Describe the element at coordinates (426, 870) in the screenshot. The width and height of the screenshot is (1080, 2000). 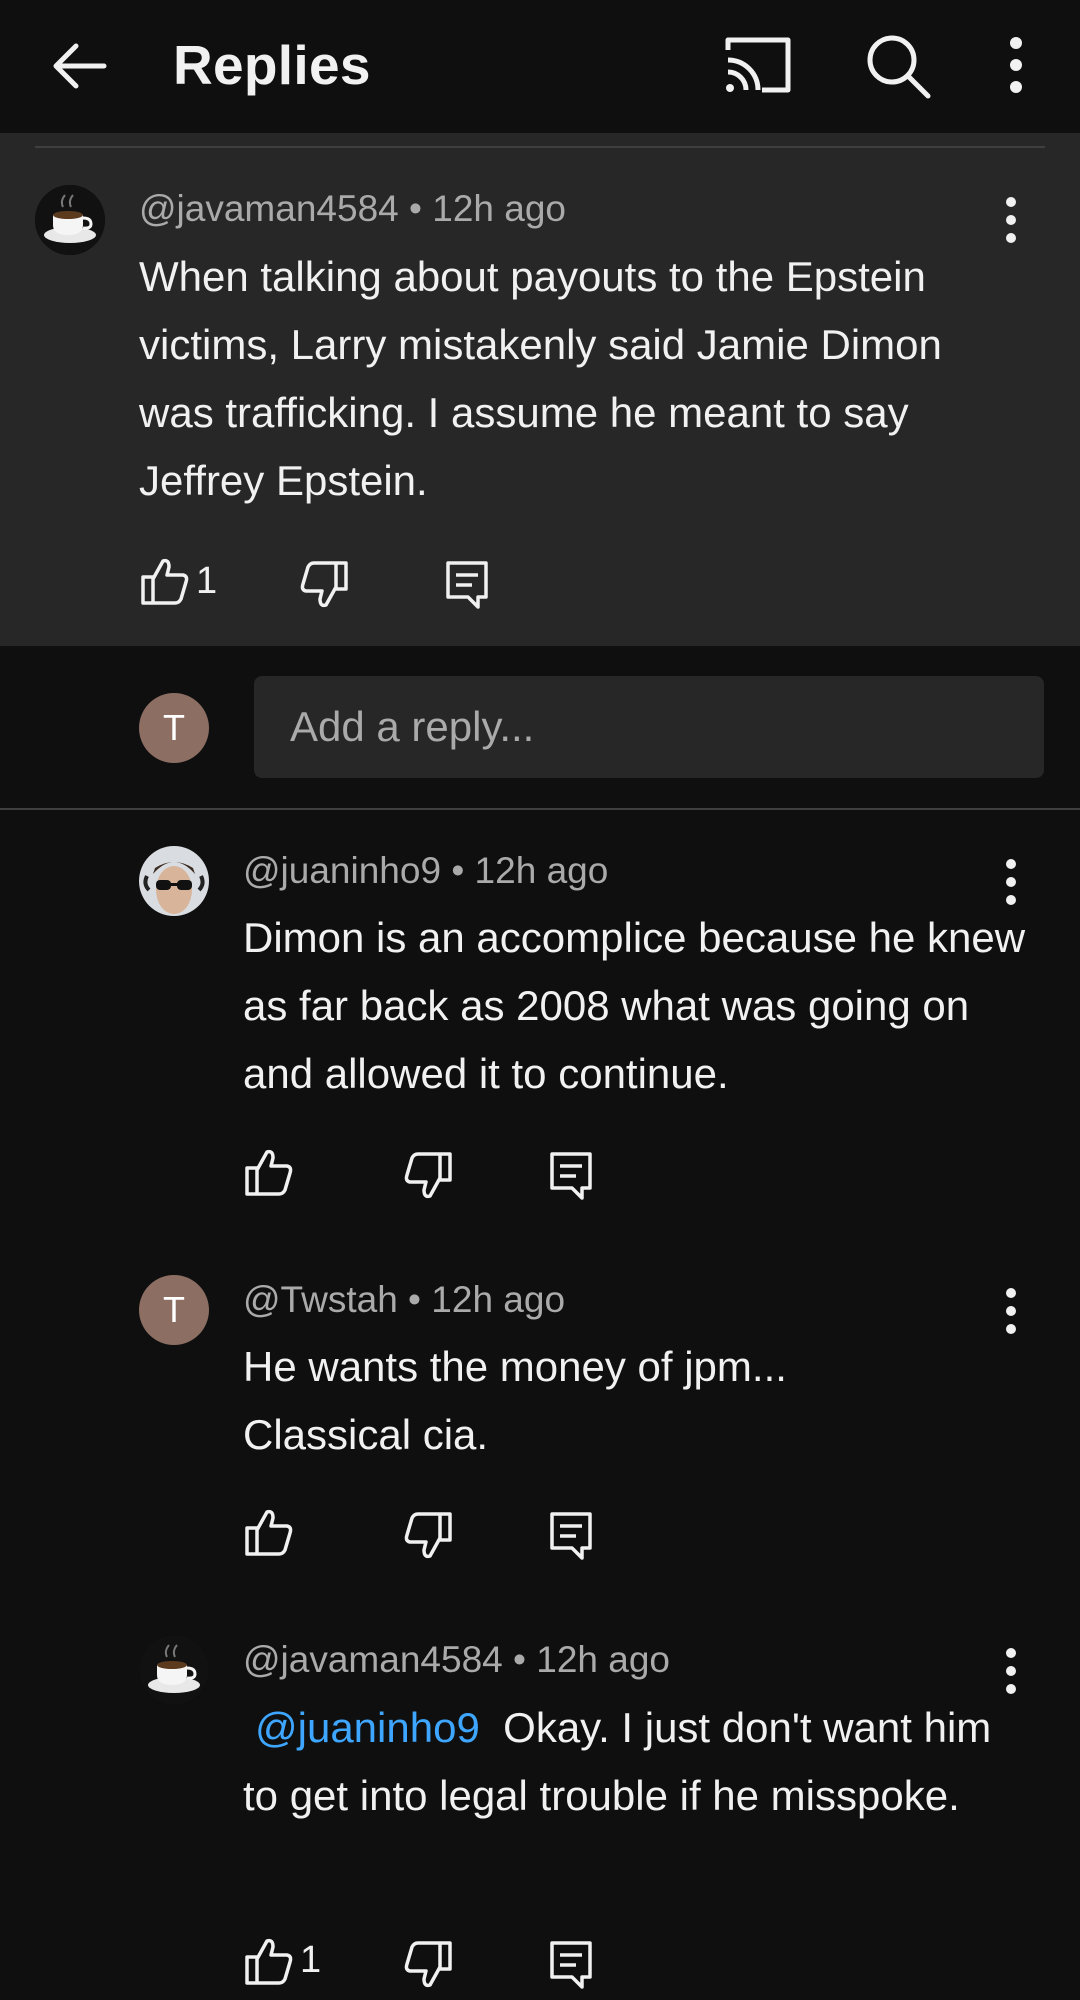
I see `comment-meta: @juaninho9 • 12h ago` at that location.